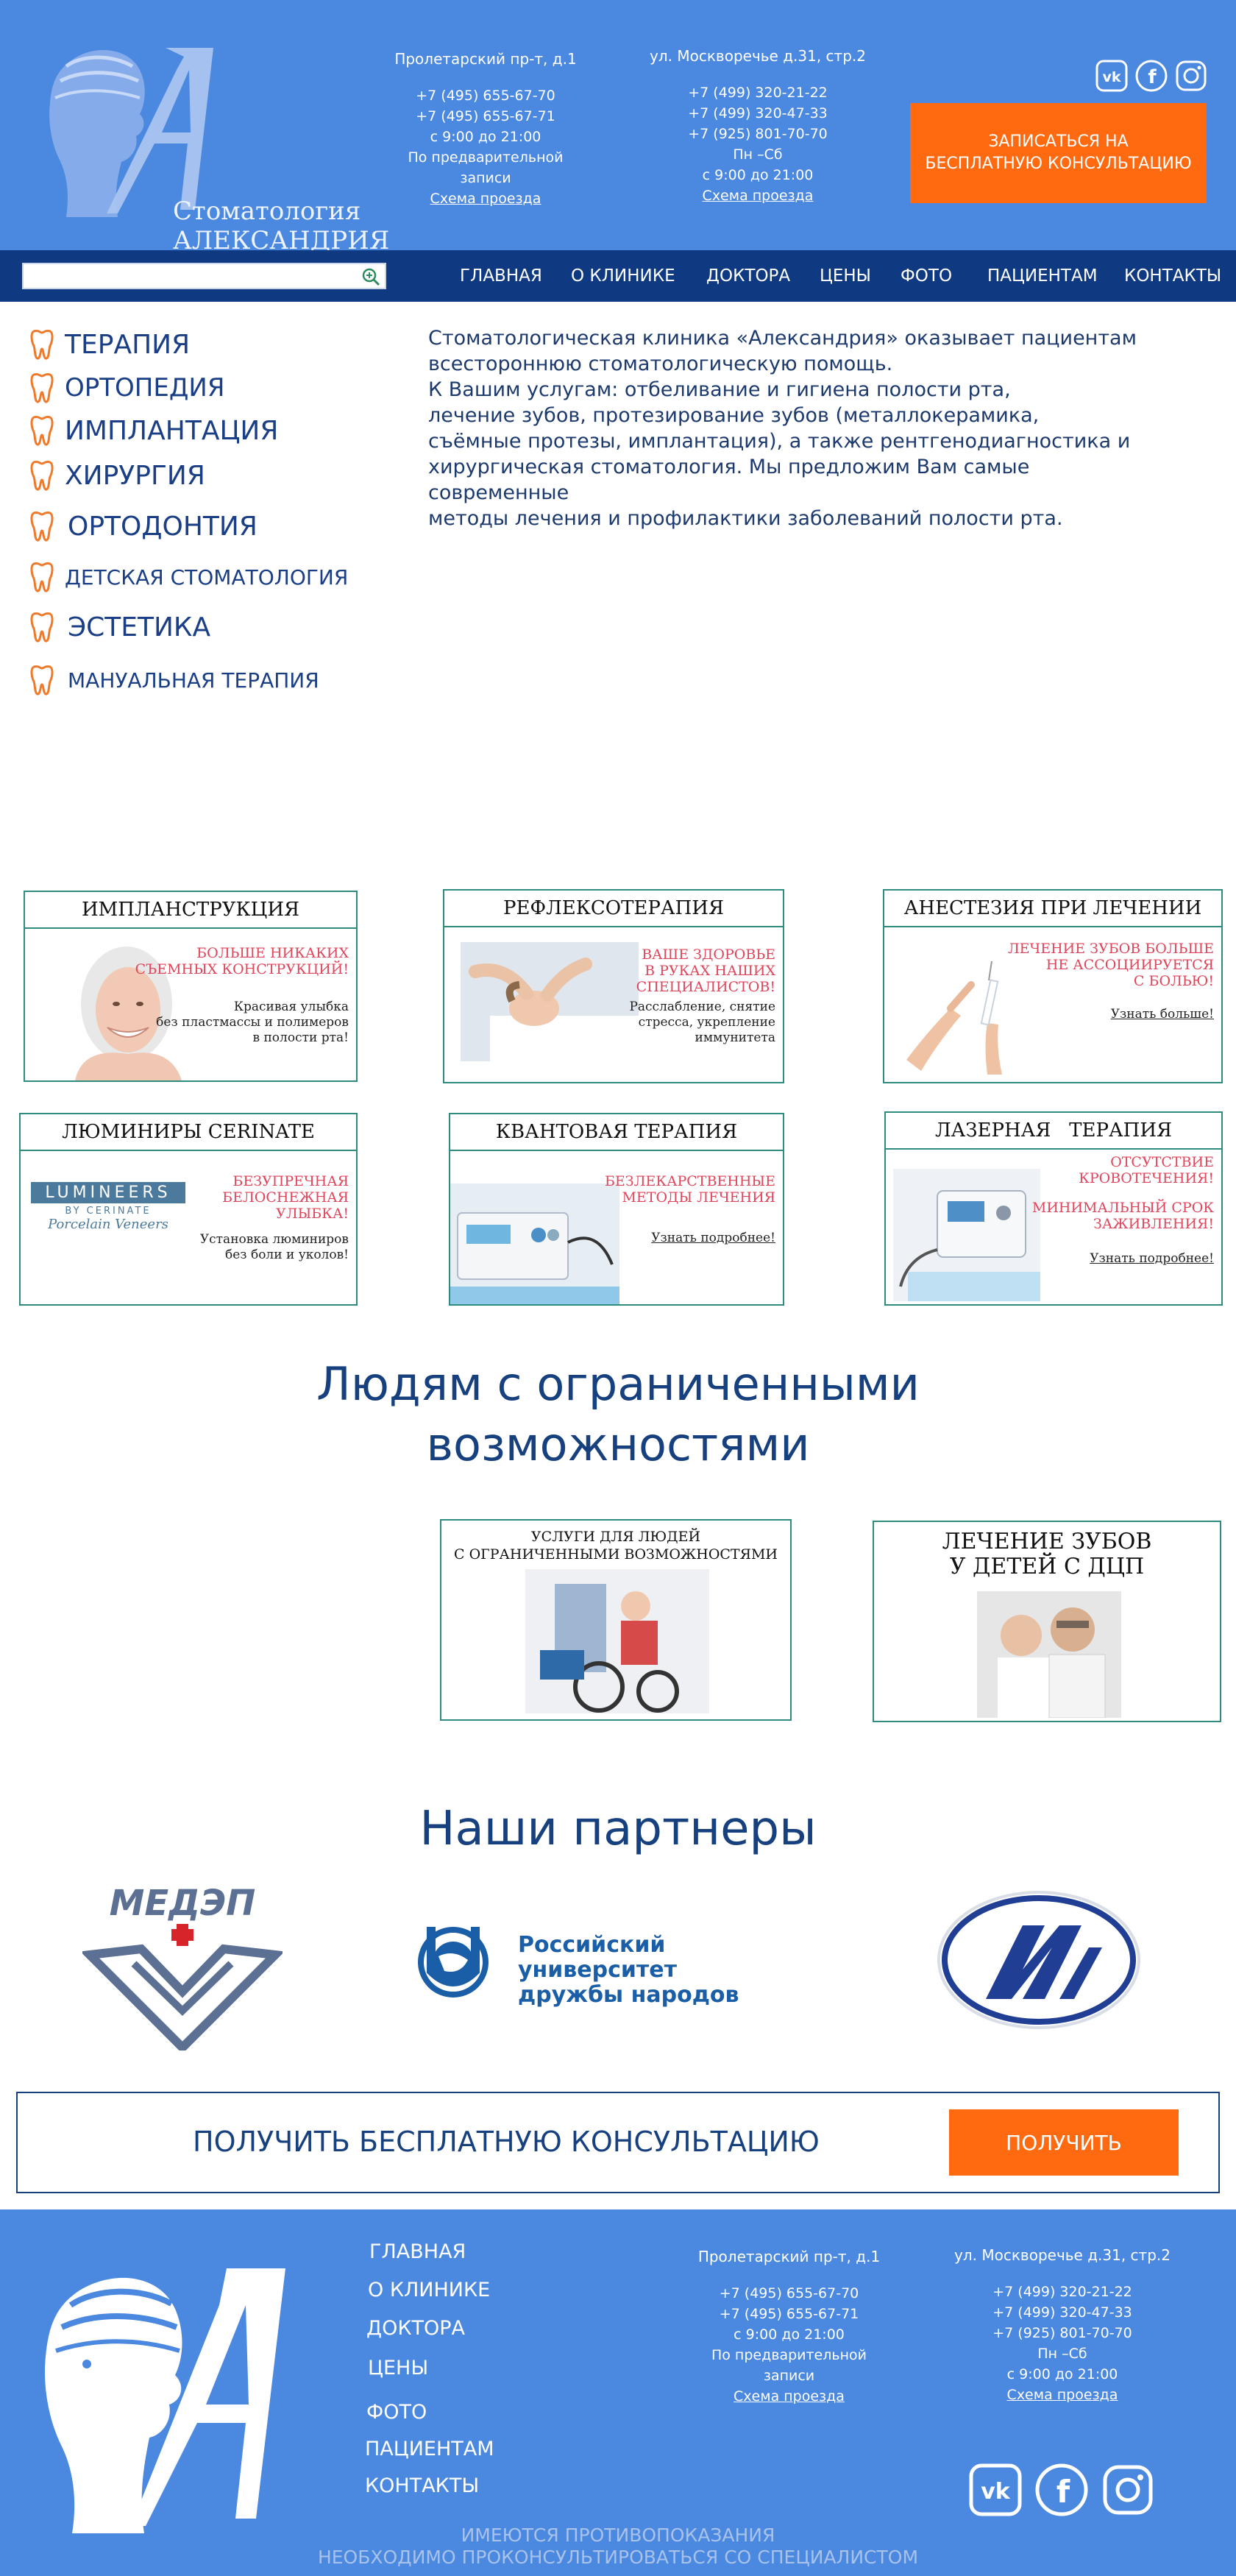 Image resolution: width=1236 pixels, height=2576 pixels. I want to click on medep-logo-icon: МЕДЭП, so click(182, 1968).